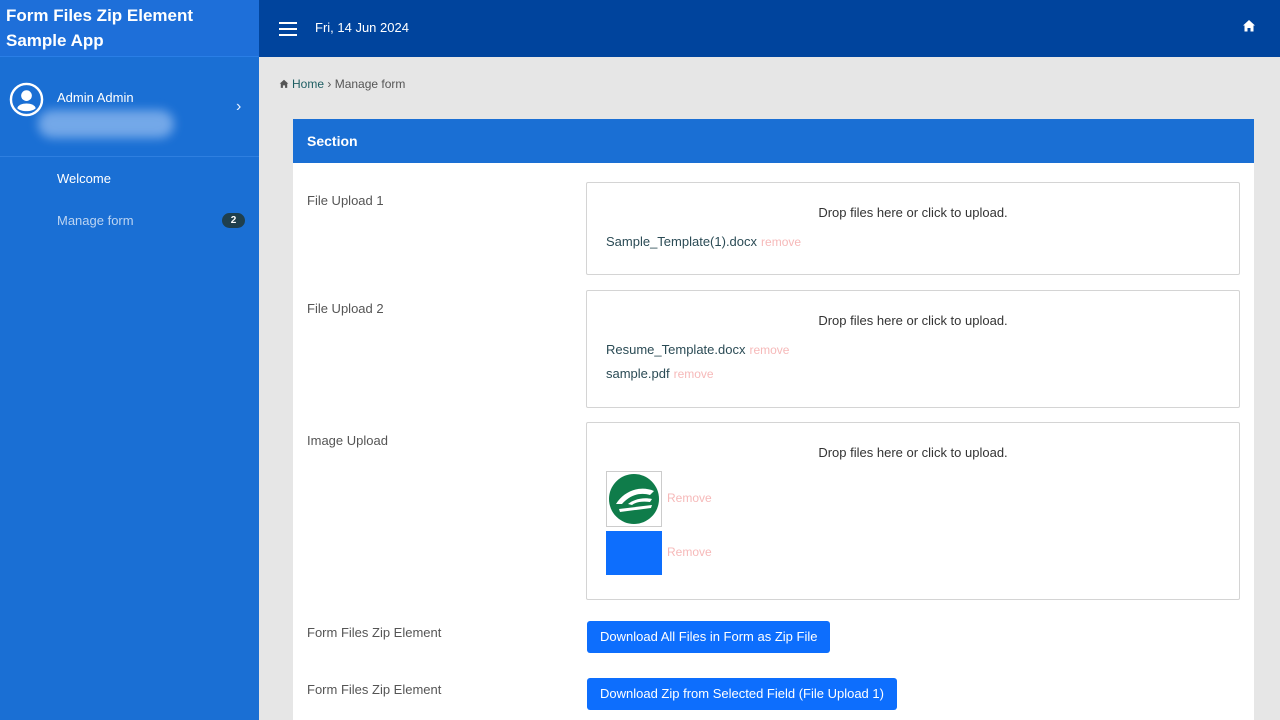  Describe the element at coordinates (95, 220) in the screenshot. I see `sidebar-item-manage-form: Manage form` at that location.